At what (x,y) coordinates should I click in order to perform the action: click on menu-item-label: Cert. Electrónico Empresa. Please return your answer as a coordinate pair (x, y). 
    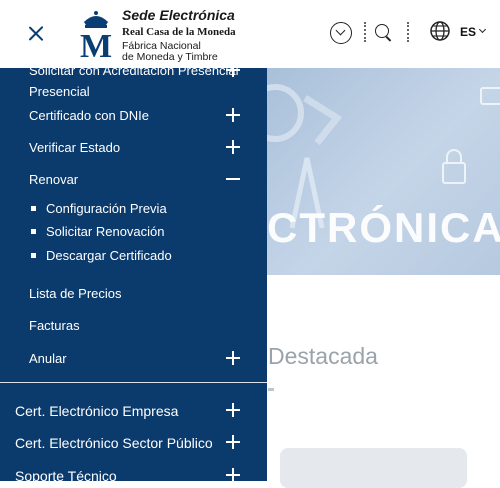
    Looking at the image, I should click on (97, 411).